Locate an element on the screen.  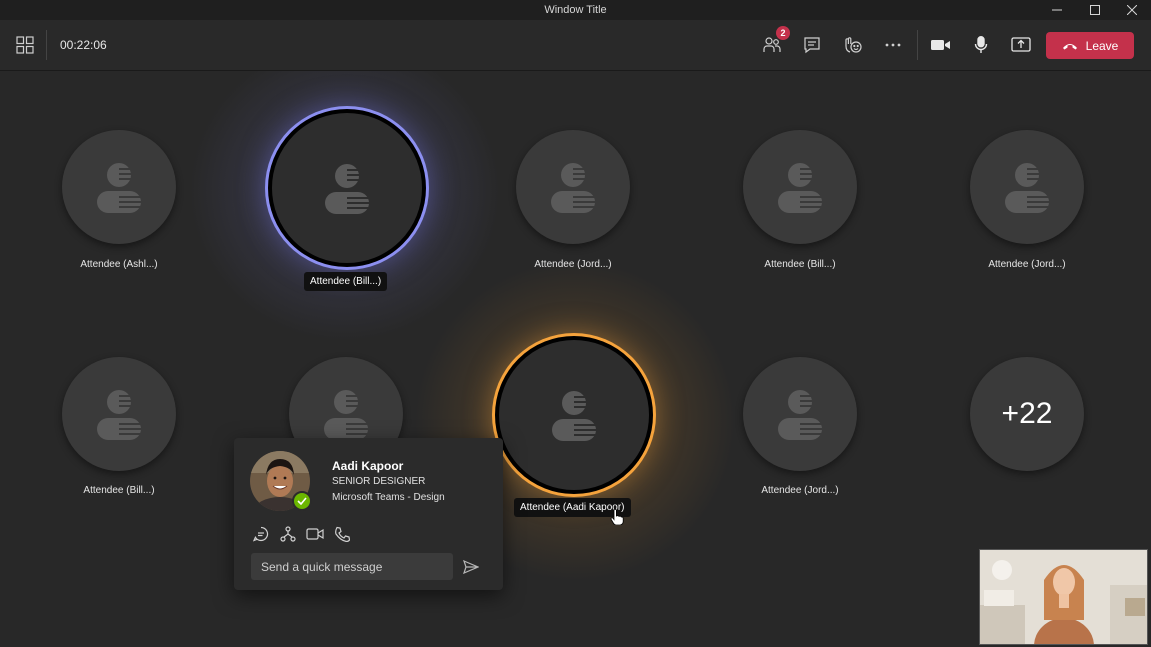
send-icon is located at coordinates (471, 567).